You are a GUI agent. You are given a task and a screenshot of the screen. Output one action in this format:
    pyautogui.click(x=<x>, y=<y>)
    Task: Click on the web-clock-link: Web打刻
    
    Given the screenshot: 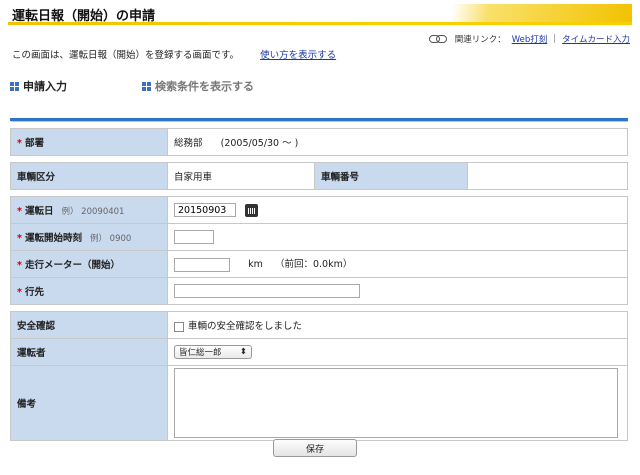 What is the action you would take?
    pyautogui.click(x=530, y=39)
    